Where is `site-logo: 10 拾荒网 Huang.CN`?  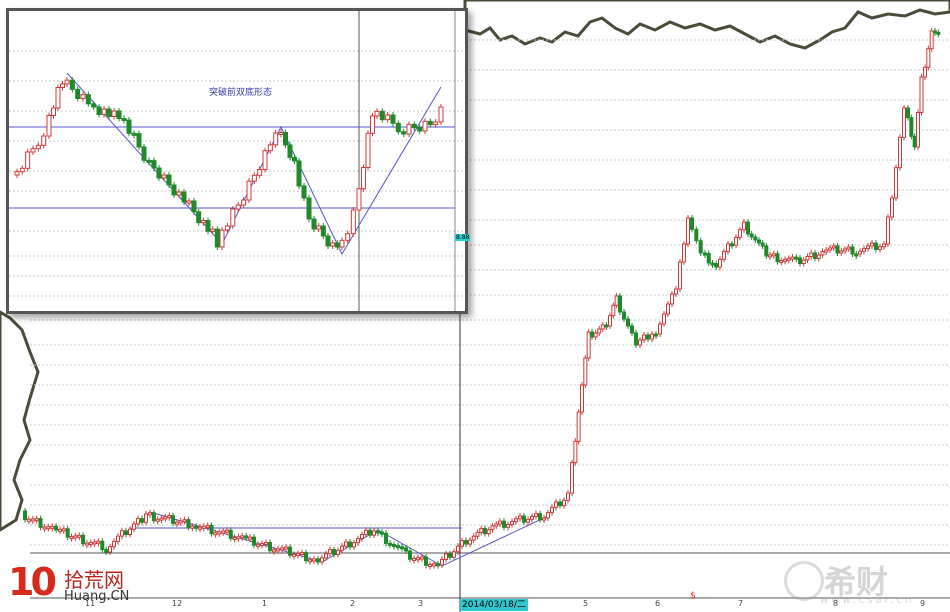
site-logo: 10 拾荒网 Huang.CN is located at coordinates (70, 585).